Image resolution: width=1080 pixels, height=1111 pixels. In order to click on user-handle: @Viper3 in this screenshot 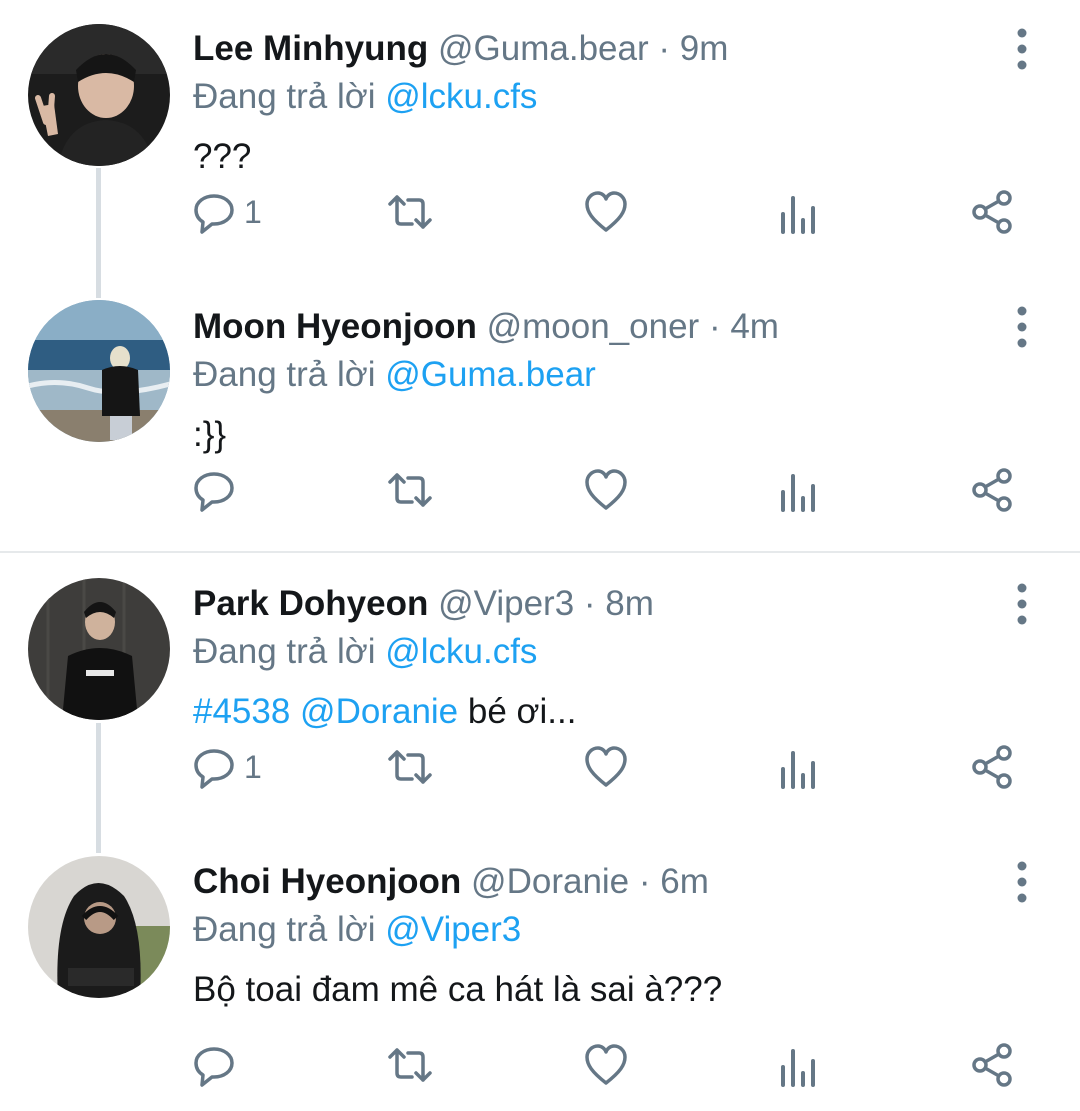, I will do `click(506, 603)`.